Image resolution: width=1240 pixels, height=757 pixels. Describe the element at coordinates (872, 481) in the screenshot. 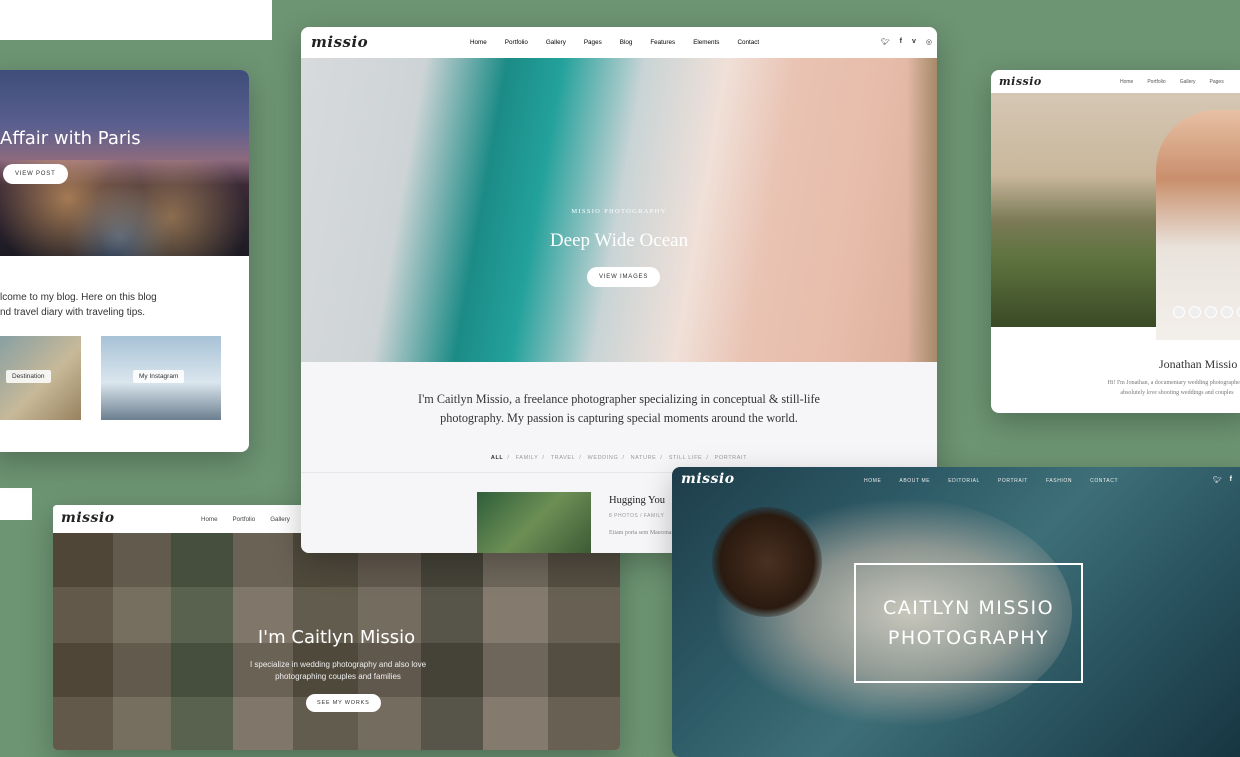

I see `nav-home: HOME` at that location.